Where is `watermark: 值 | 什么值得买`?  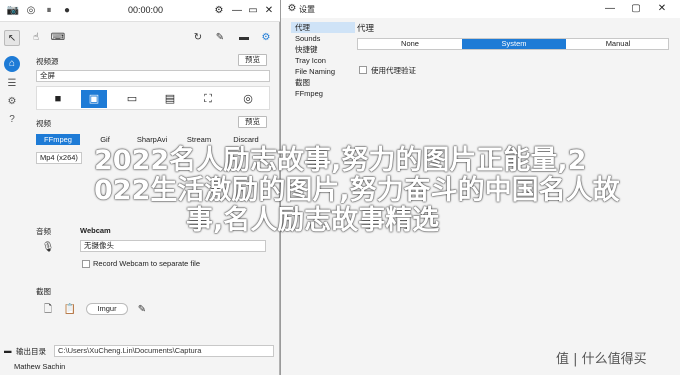
watermark: 值 | 什么值得买 is located at coordinates (601, 359).